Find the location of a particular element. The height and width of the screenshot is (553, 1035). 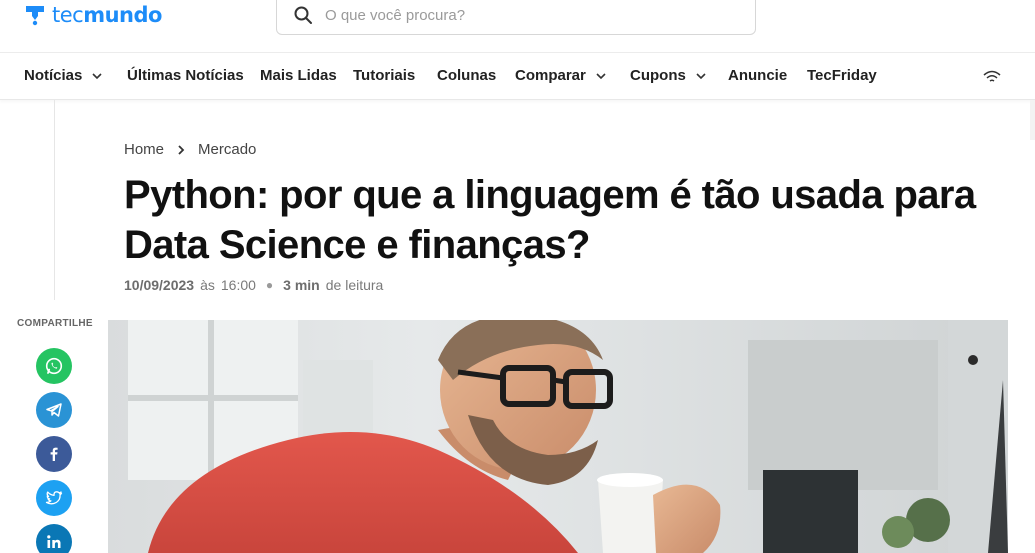

share-twitter-button is located at coordinates (54, 498).